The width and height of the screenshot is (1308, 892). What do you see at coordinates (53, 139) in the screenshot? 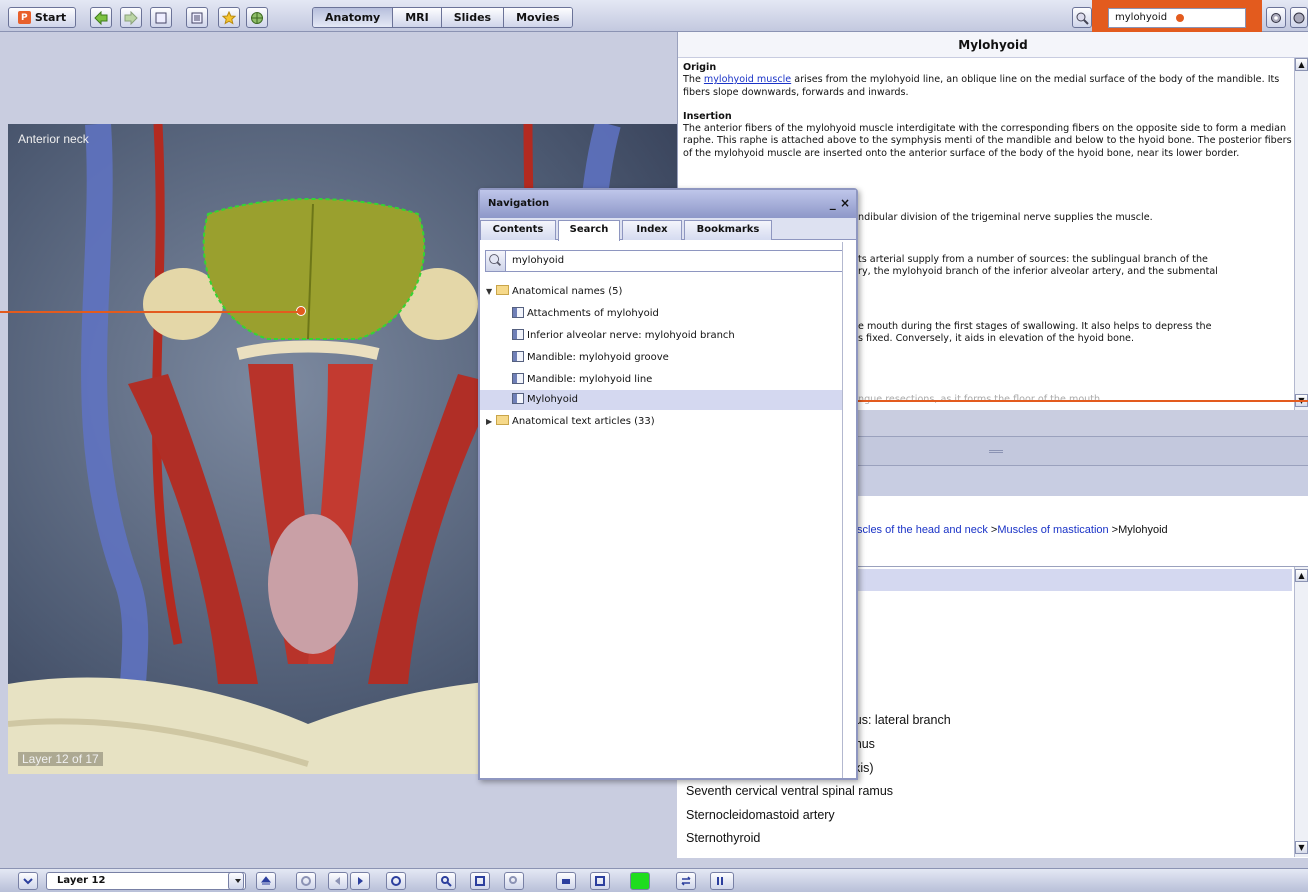
I see `view-label: Anterior neck` at bounding box center [53, 139].